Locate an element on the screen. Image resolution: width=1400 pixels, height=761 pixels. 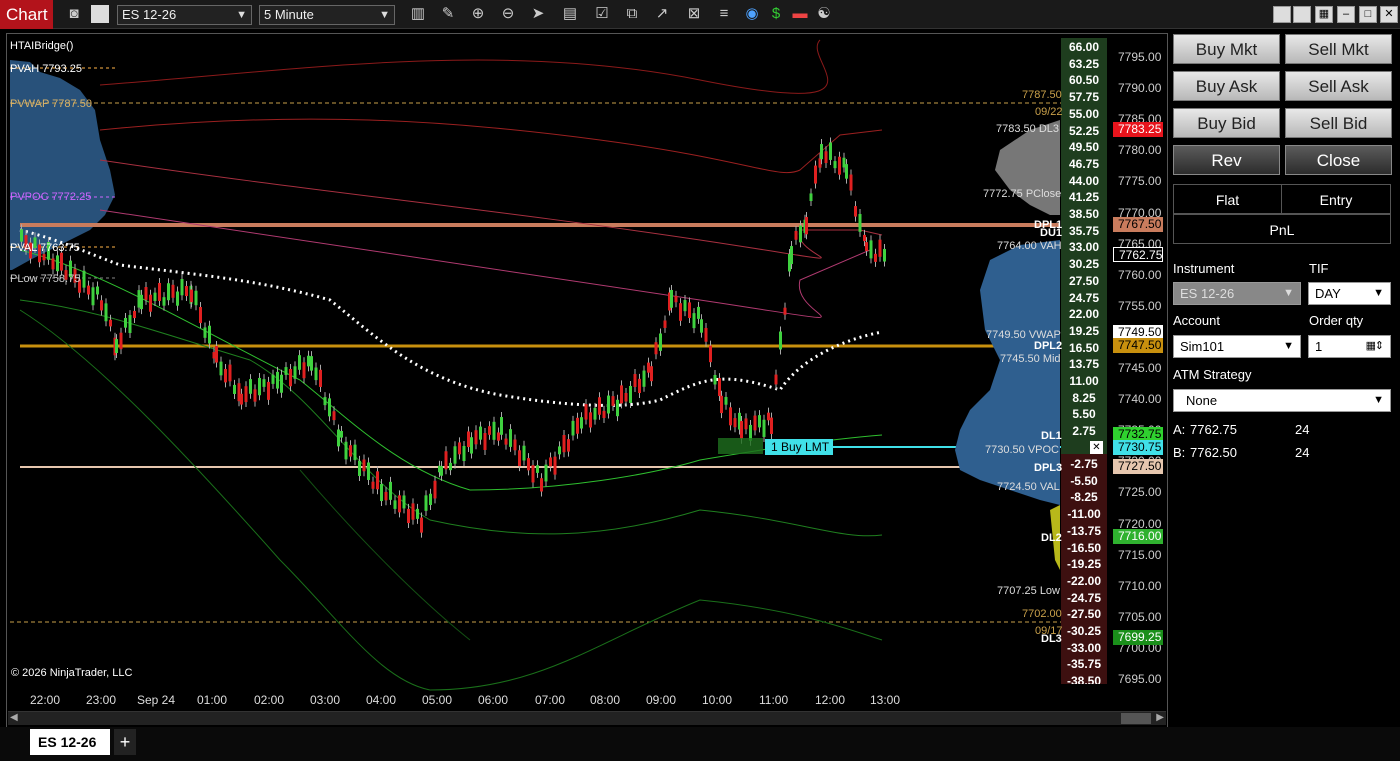
pnl-ladder-row: -38.50 is located at coordinates (1084, 678).